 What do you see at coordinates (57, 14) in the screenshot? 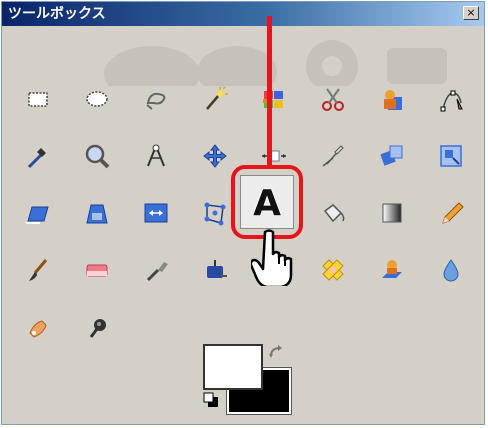
I see `window-title: ツールボックス` at bounding box center [57, 14].